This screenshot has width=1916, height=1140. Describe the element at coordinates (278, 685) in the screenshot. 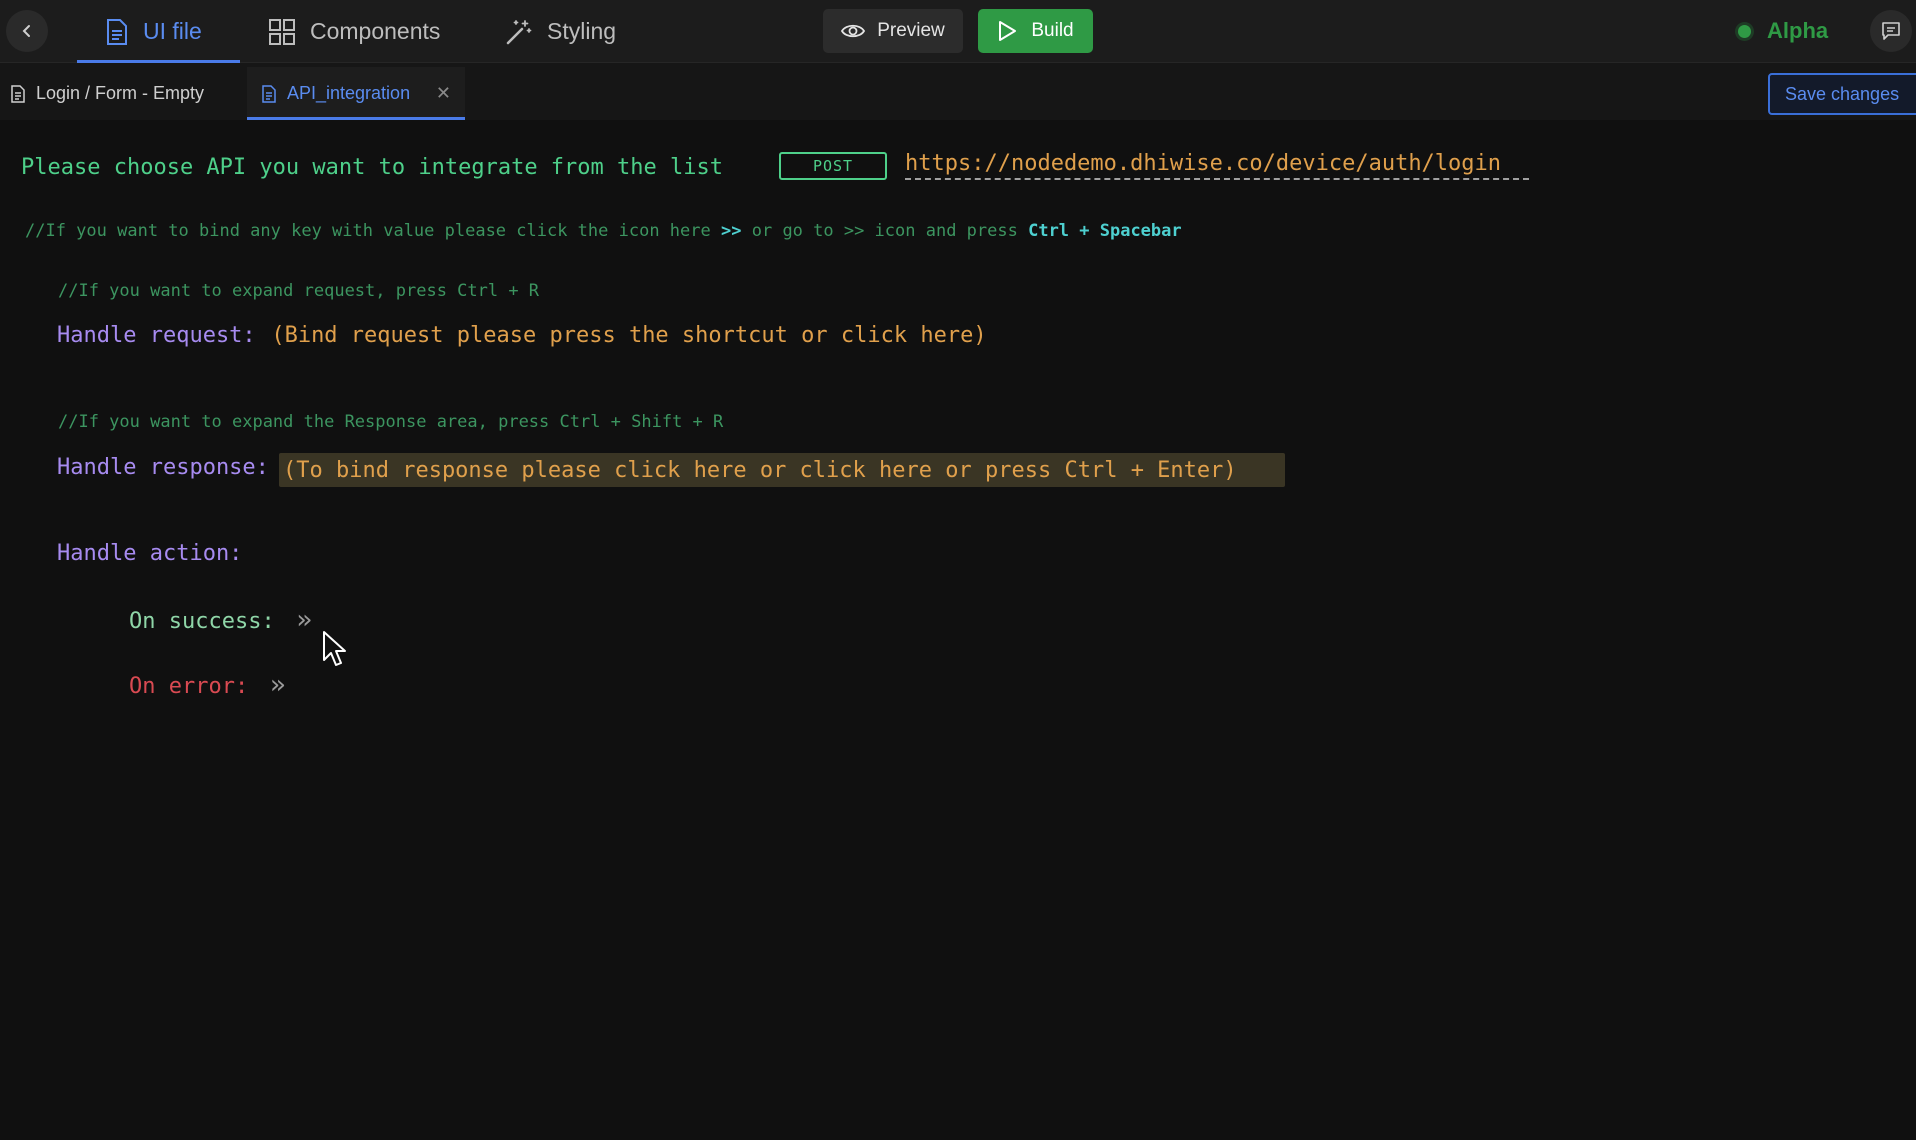

I see `on-error-chevron-icon: »` at that location.